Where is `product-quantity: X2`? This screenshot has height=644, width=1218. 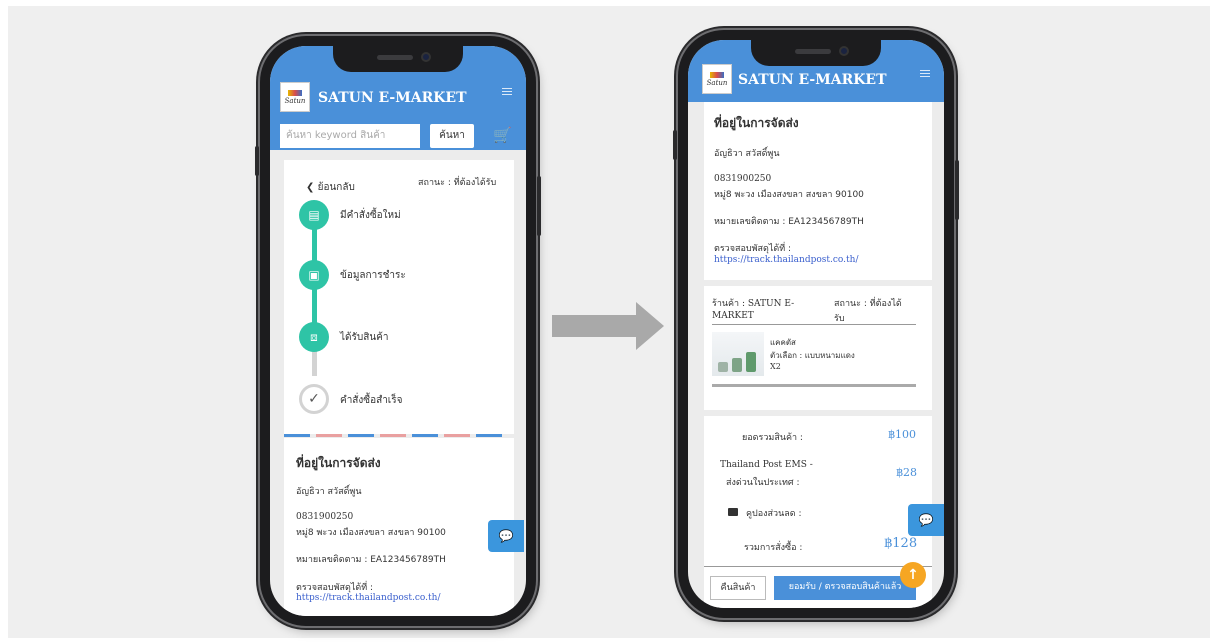 product-quantity: X2 is located at coordinates (775, 366).